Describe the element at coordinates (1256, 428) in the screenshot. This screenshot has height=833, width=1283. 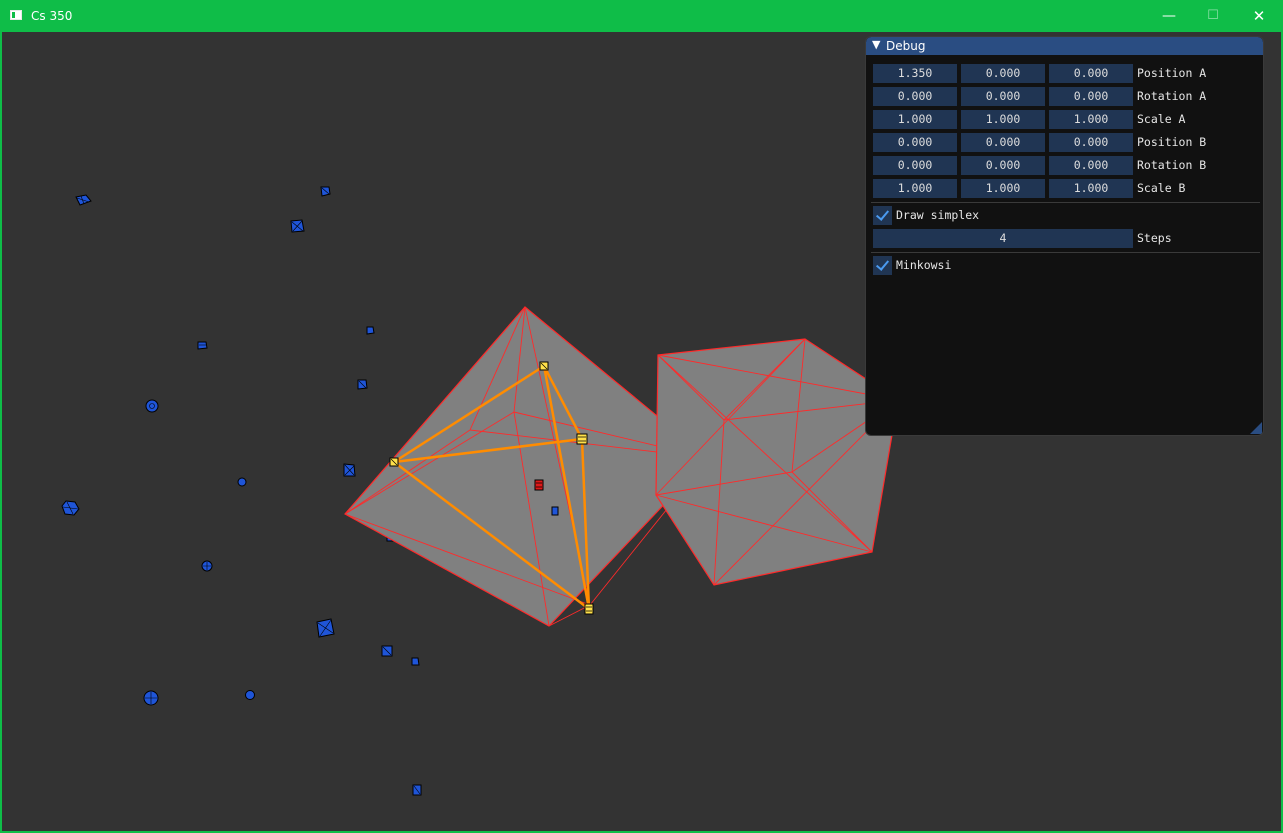
I see `resize-grip` at that location.